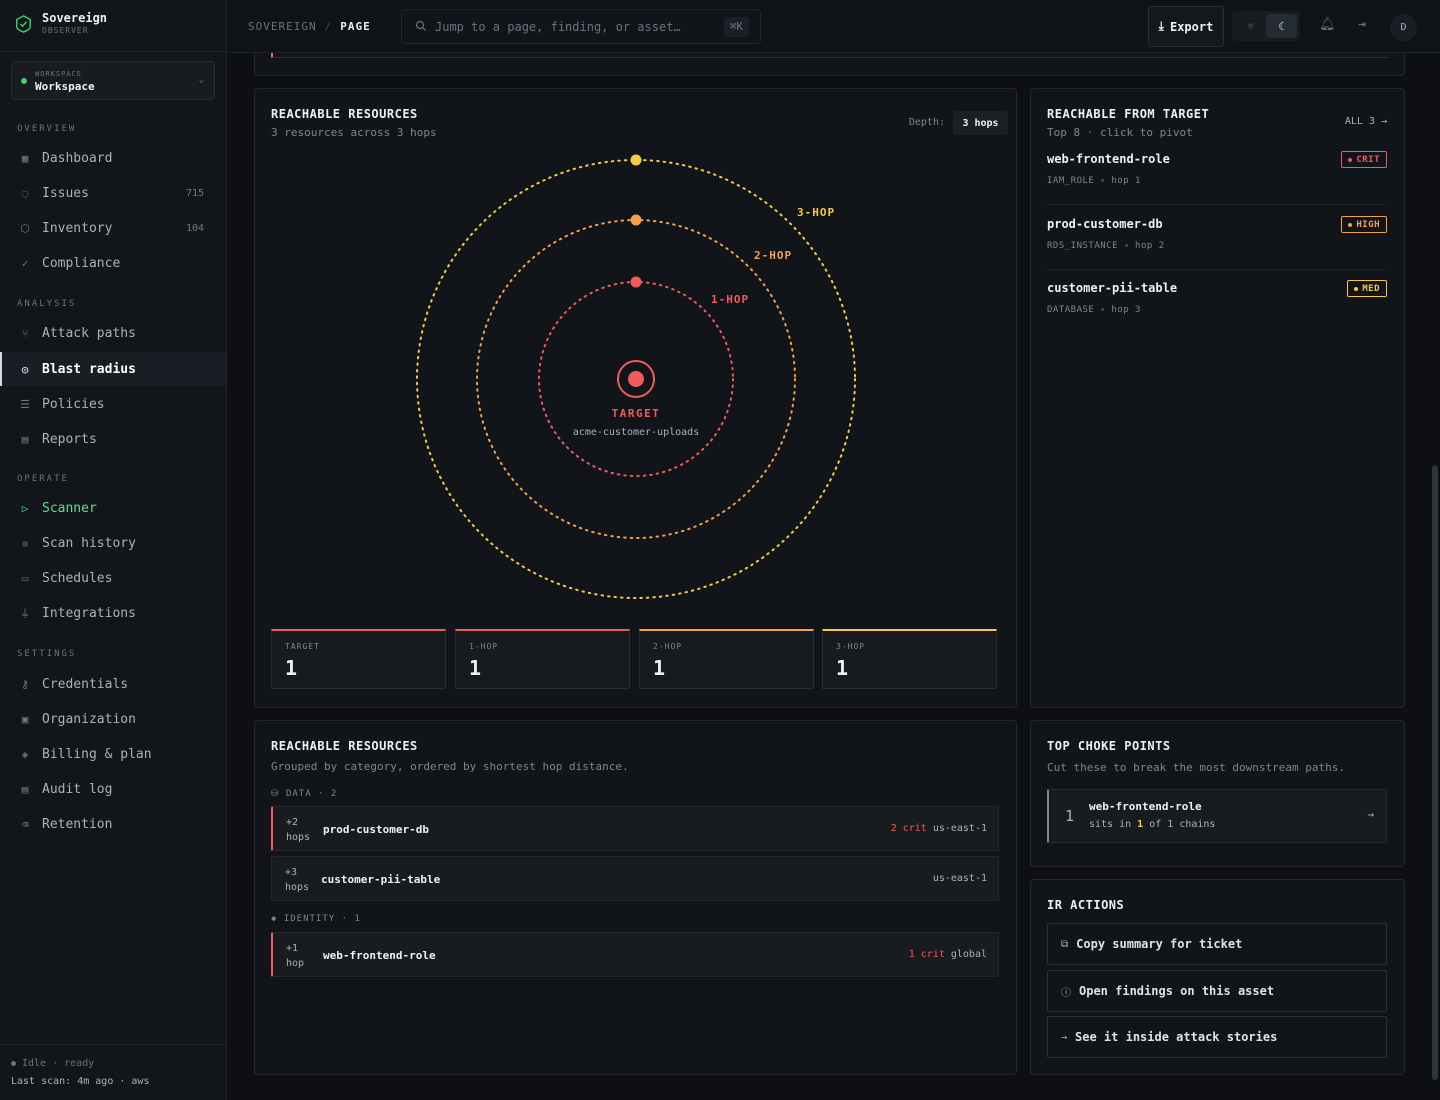  I want to click on resource-meta: IAM_ROLE hop 1, so click(1094, 181).